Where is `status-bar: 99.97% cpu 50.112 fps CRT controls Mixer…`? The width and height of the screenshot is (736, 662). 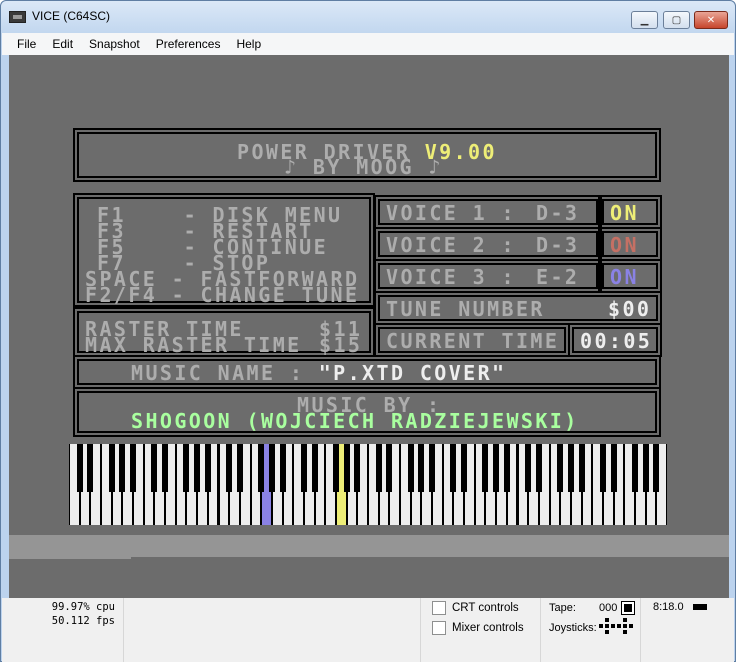 status-bar: 99.97% cpu 50.112 fps CRT controls Mixer… is located at coordinates (368, 630).